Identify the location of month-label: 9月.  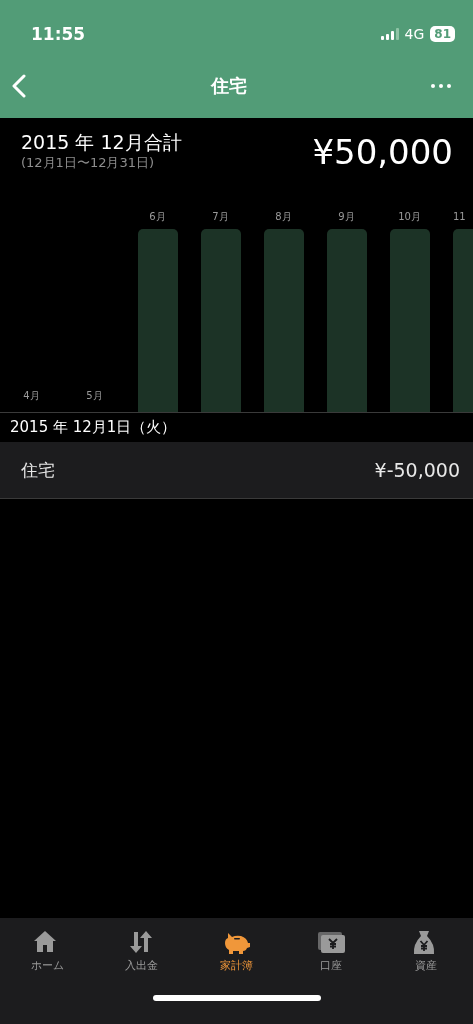
(346, 217).